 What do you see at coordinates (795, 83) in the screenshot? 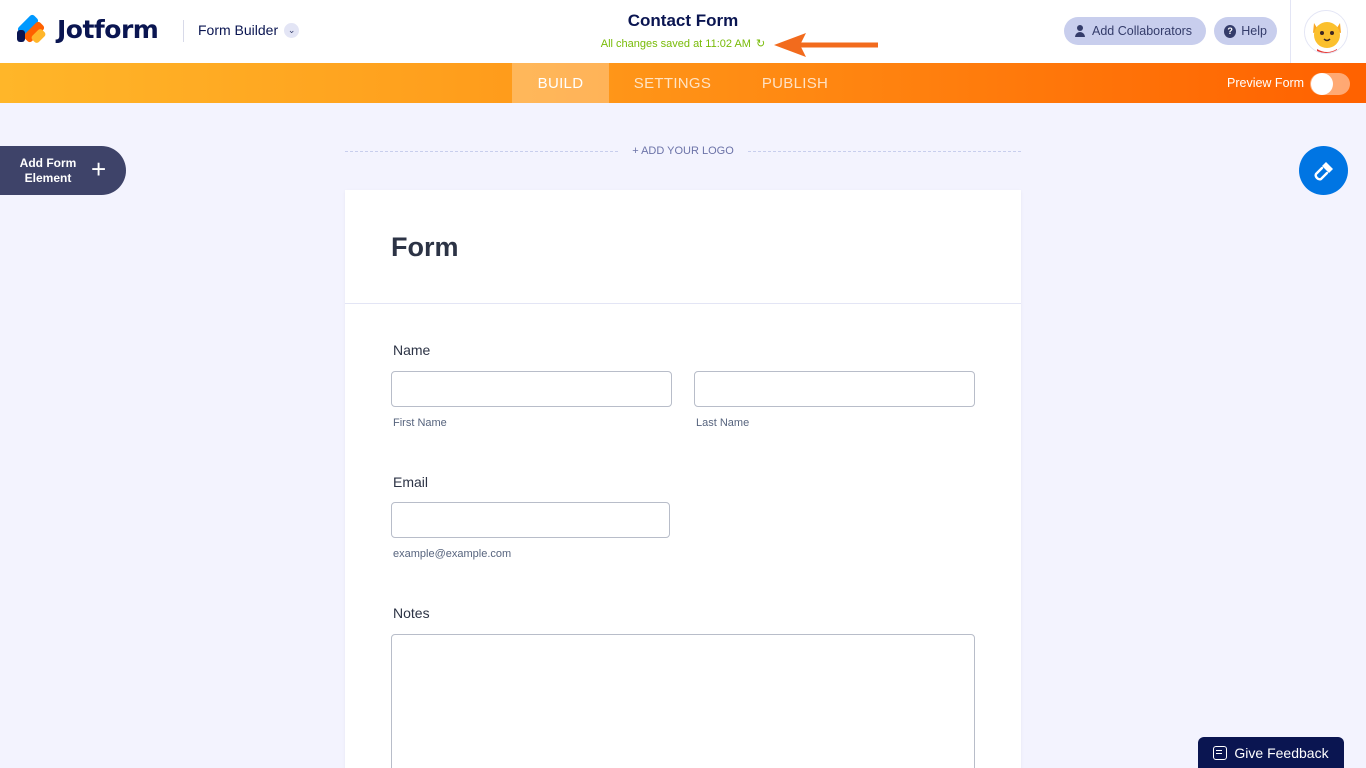
I see `tab-publish: PUBLISH` at bounding box center [795, 83].